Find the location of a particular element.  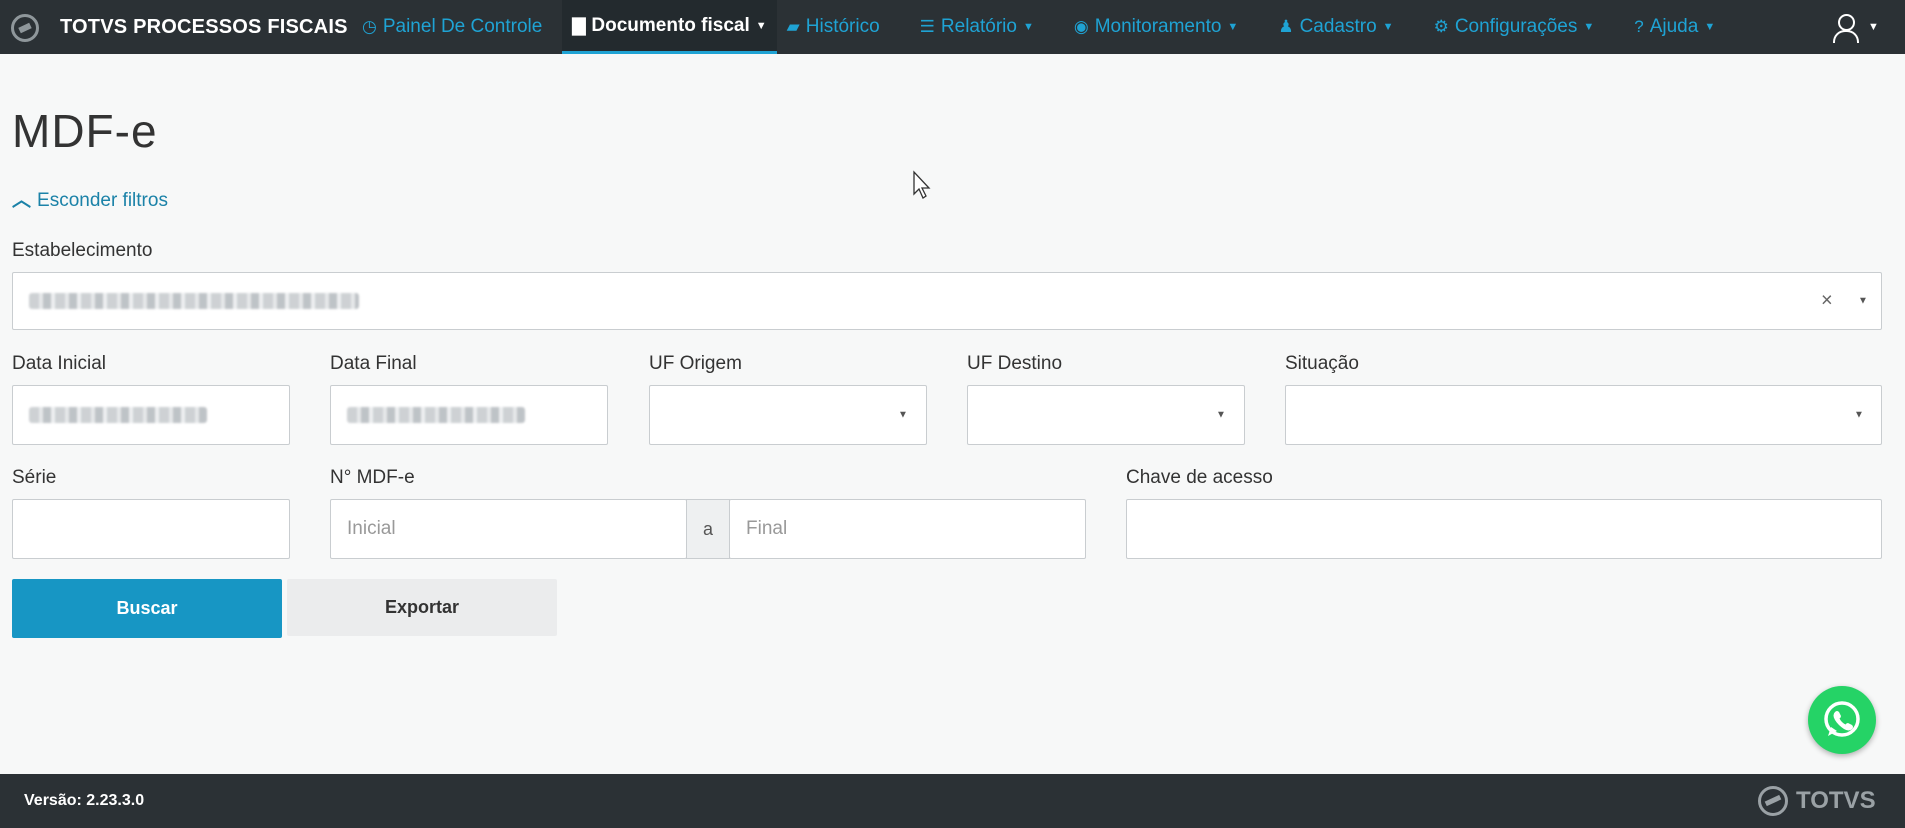

folder-open-icon: ▰ is located at coordinates (793, 26).